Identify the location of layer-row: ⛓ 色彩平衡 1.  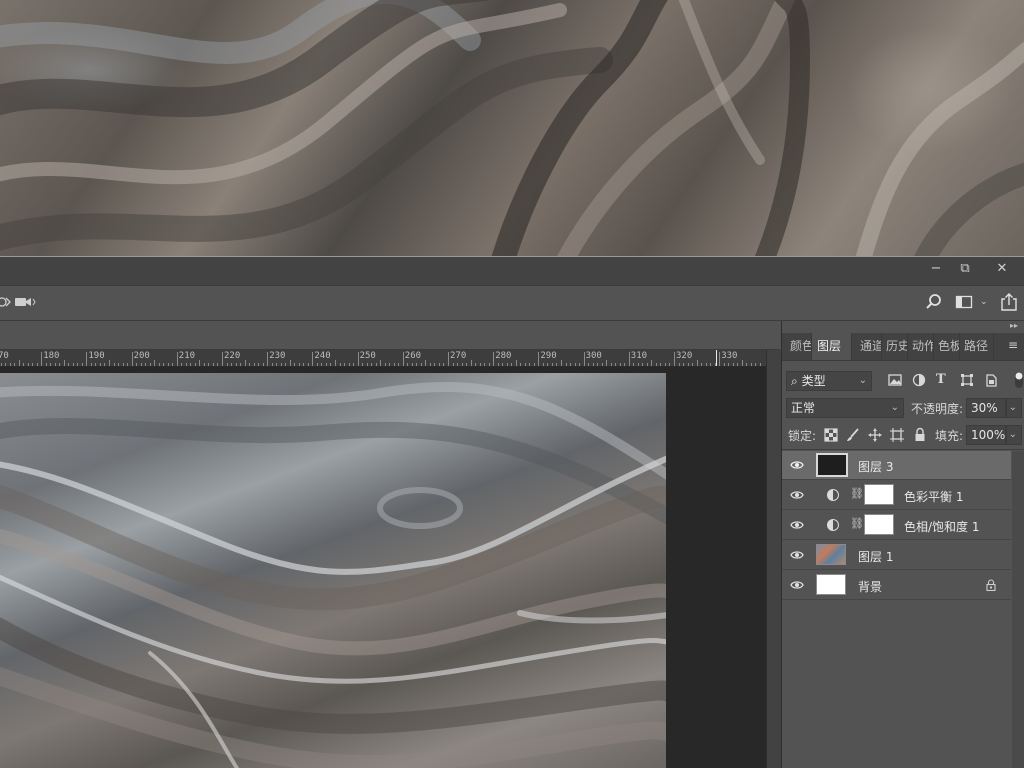
(896, 495).